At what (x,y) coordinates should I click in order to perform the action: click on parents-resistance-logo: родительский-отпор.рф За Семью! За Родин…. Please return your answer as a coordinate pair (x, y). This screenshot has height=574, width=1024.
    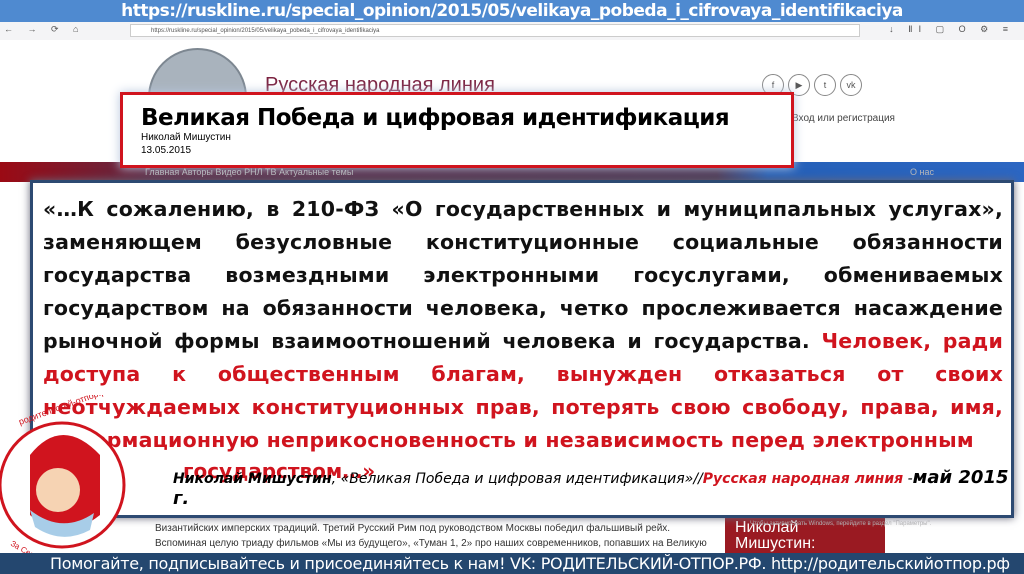
    Looking at the image, I should click on (63, 480).